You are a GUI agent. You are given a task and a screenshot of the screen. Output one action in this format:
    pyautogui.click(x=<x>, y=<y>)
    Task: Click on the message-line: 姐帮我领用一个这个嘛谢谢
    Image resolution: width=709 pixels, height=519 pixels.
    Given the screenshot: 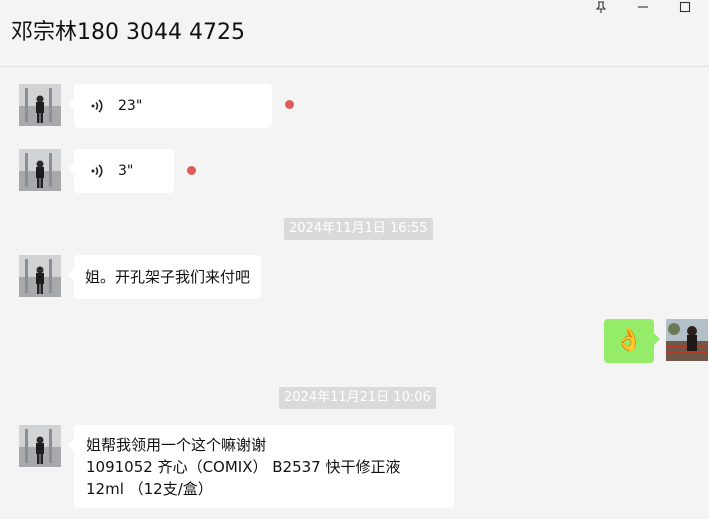 What is the action you would take?
    pyautogui.click(x=176, y=445)
    